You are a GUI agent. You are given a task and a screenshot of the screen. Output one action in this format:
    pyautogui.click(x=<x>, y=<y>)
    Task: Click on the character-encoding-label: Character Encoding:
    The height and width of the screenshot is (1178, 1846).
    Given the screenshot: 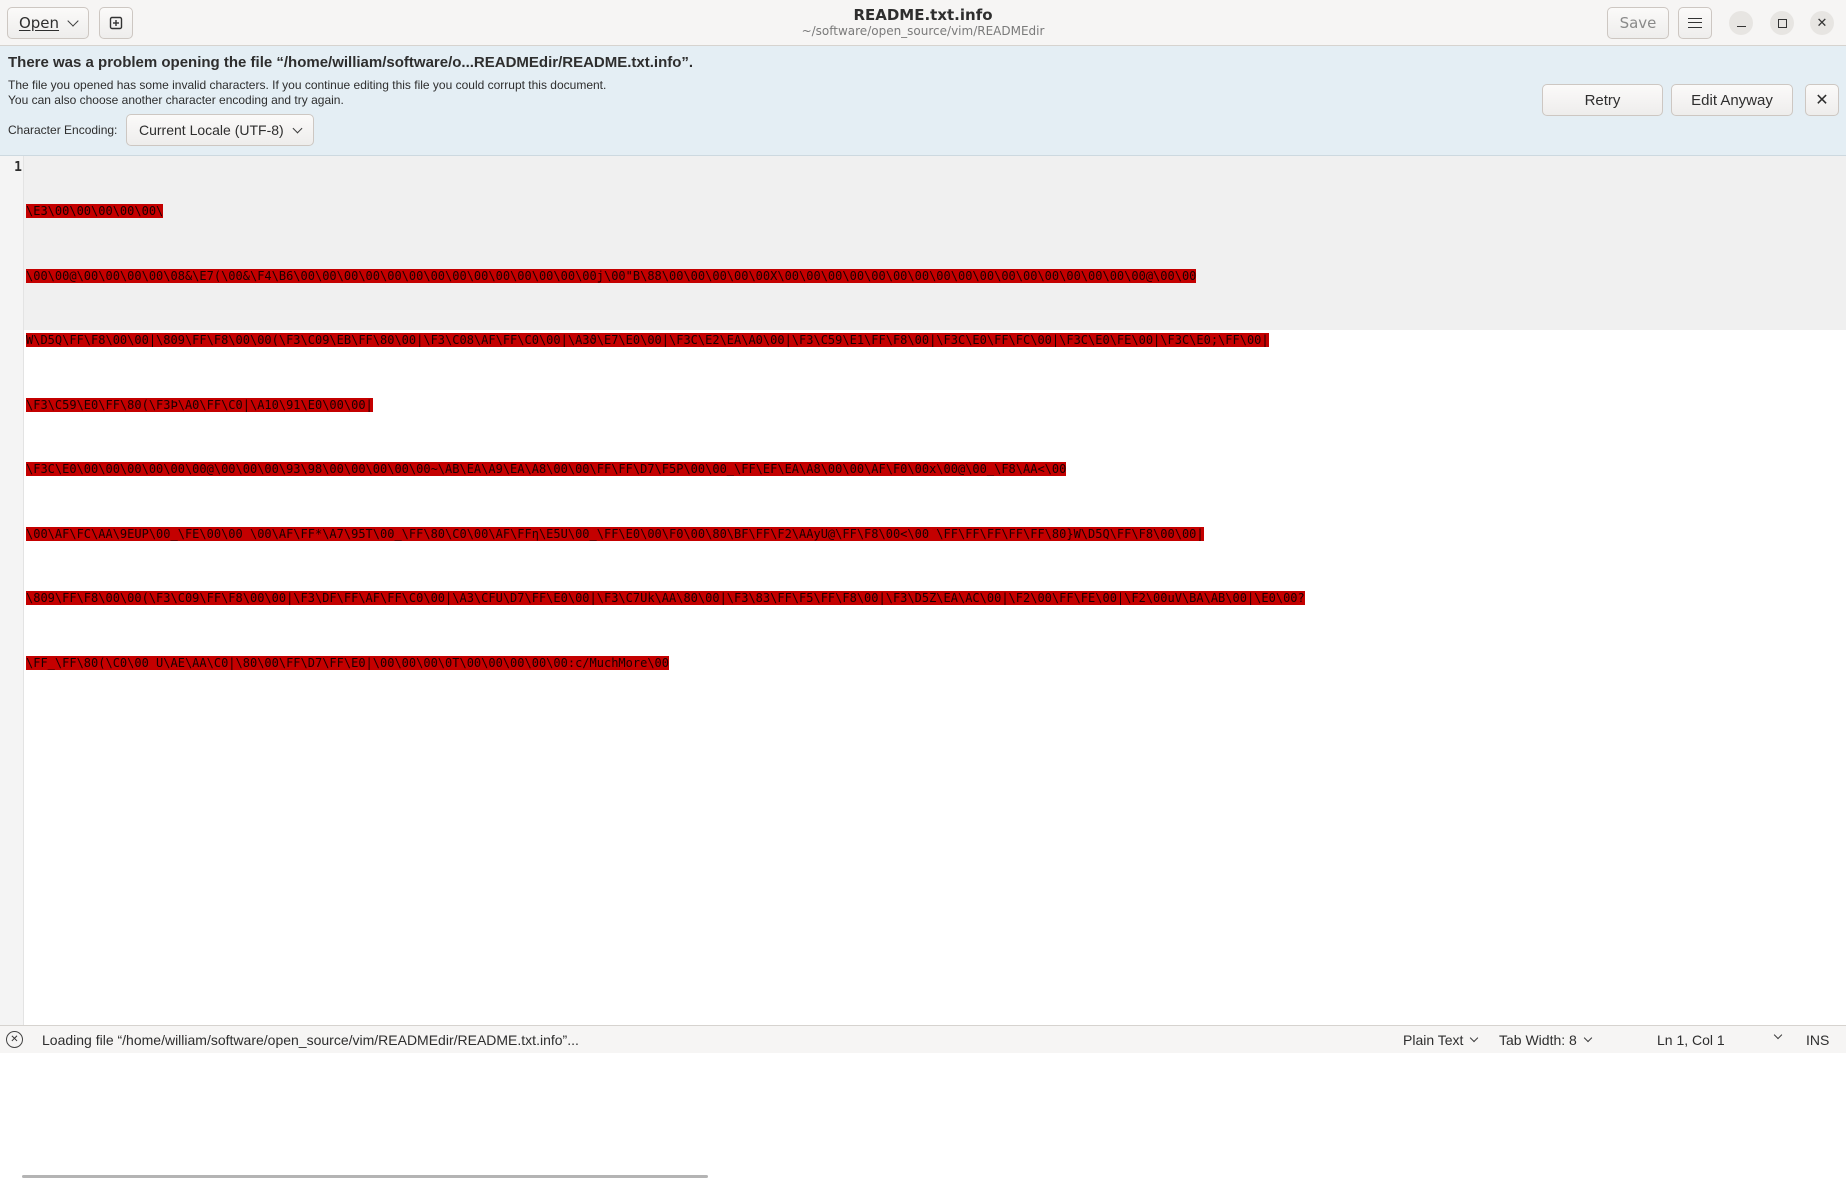 What is the action you would take?
    pyautogui.click(x=63, y=130)
    